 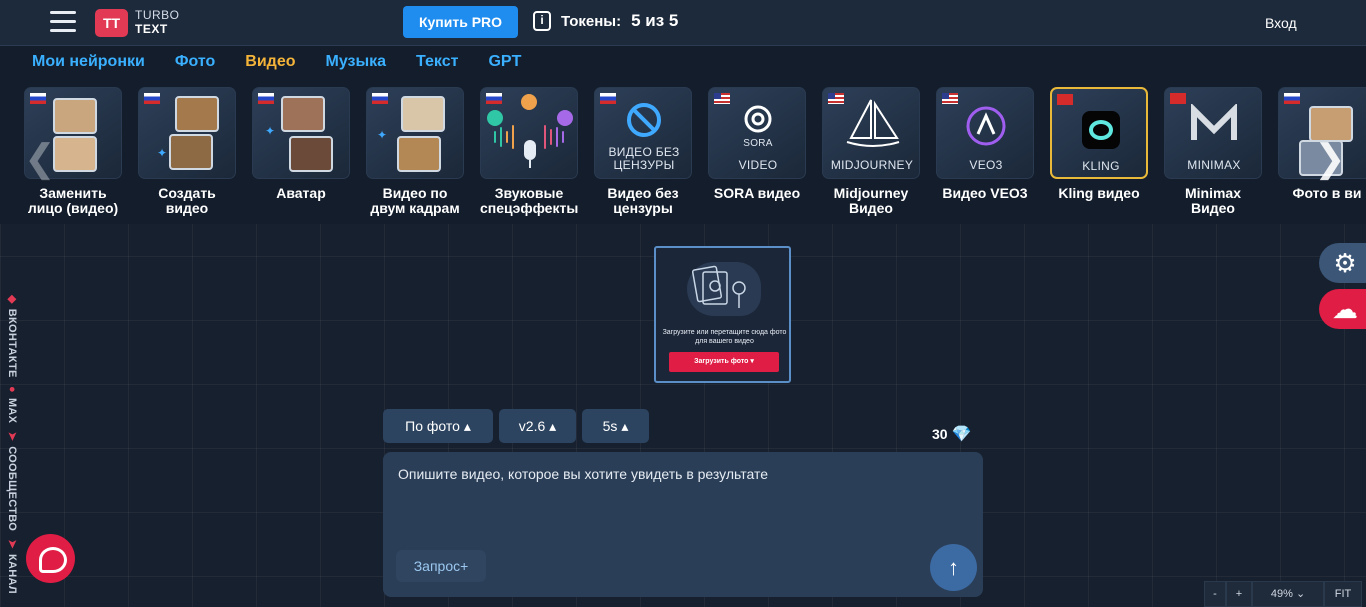 I want to click on social-links: ◆ ВКОНТАКТЕ ● MAX ➤ СООБЩЕСТВО ➤ КАНАЛ, so click(x=10, y=445).